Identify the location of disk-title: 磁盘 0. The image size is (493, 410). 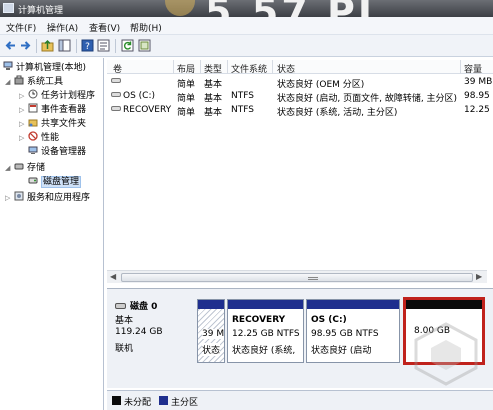
(136, 305).